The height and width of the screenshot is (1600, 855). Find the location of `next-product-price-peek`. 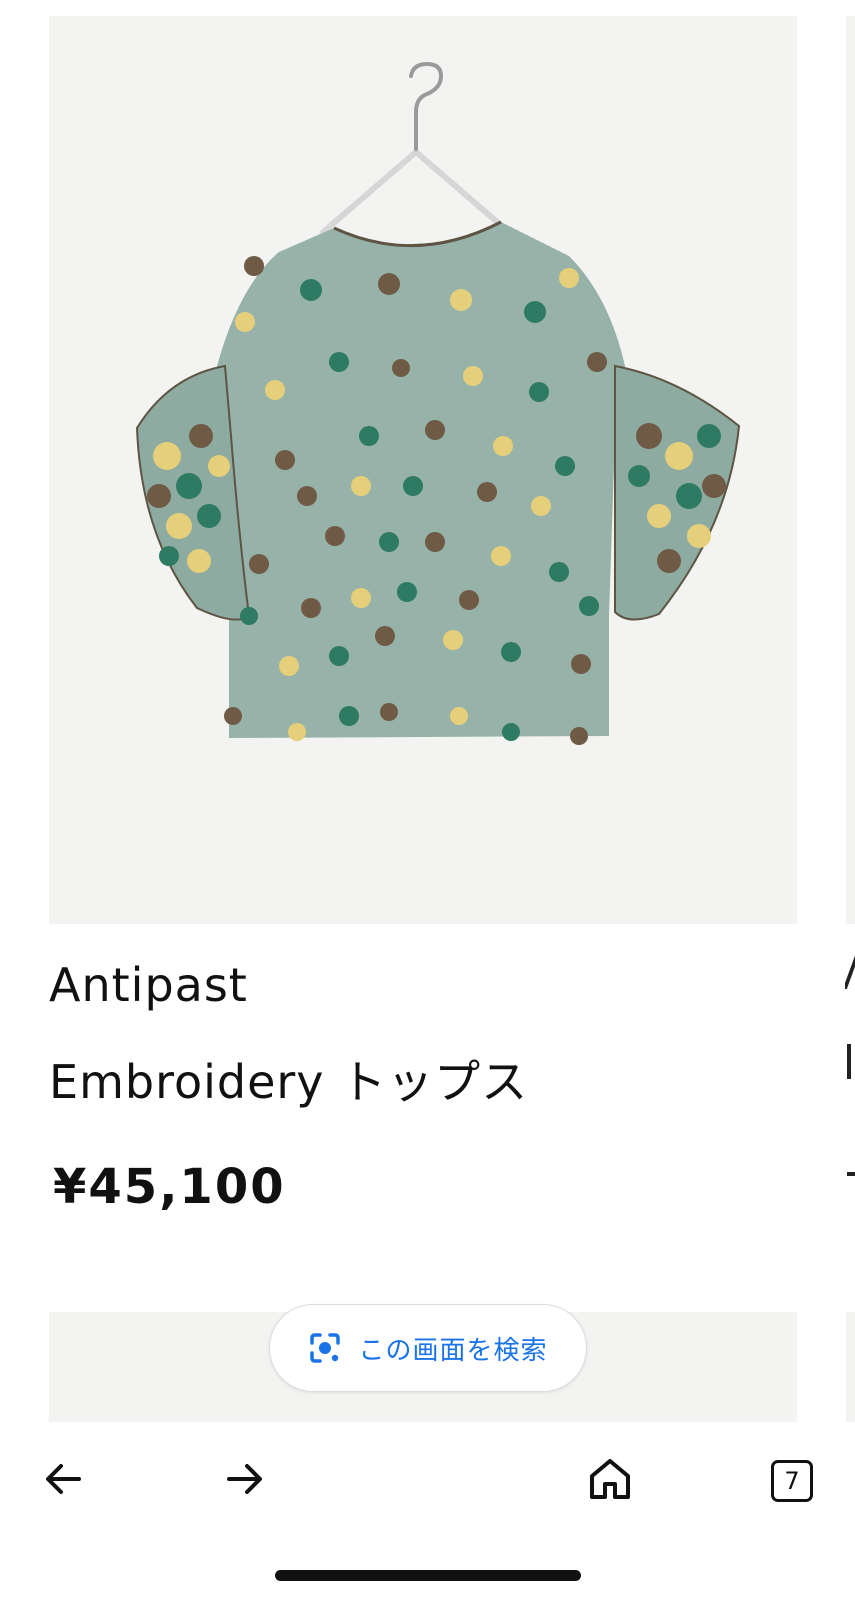

next-product-price-peek is located at coordinates (851, 1174).